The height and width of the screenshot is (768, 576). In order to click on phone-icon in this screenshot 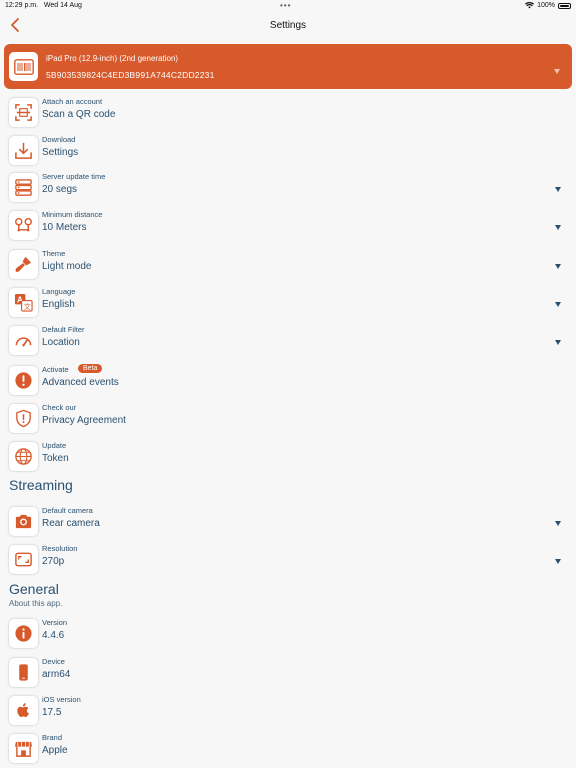, I will do `click(23, 672)`.